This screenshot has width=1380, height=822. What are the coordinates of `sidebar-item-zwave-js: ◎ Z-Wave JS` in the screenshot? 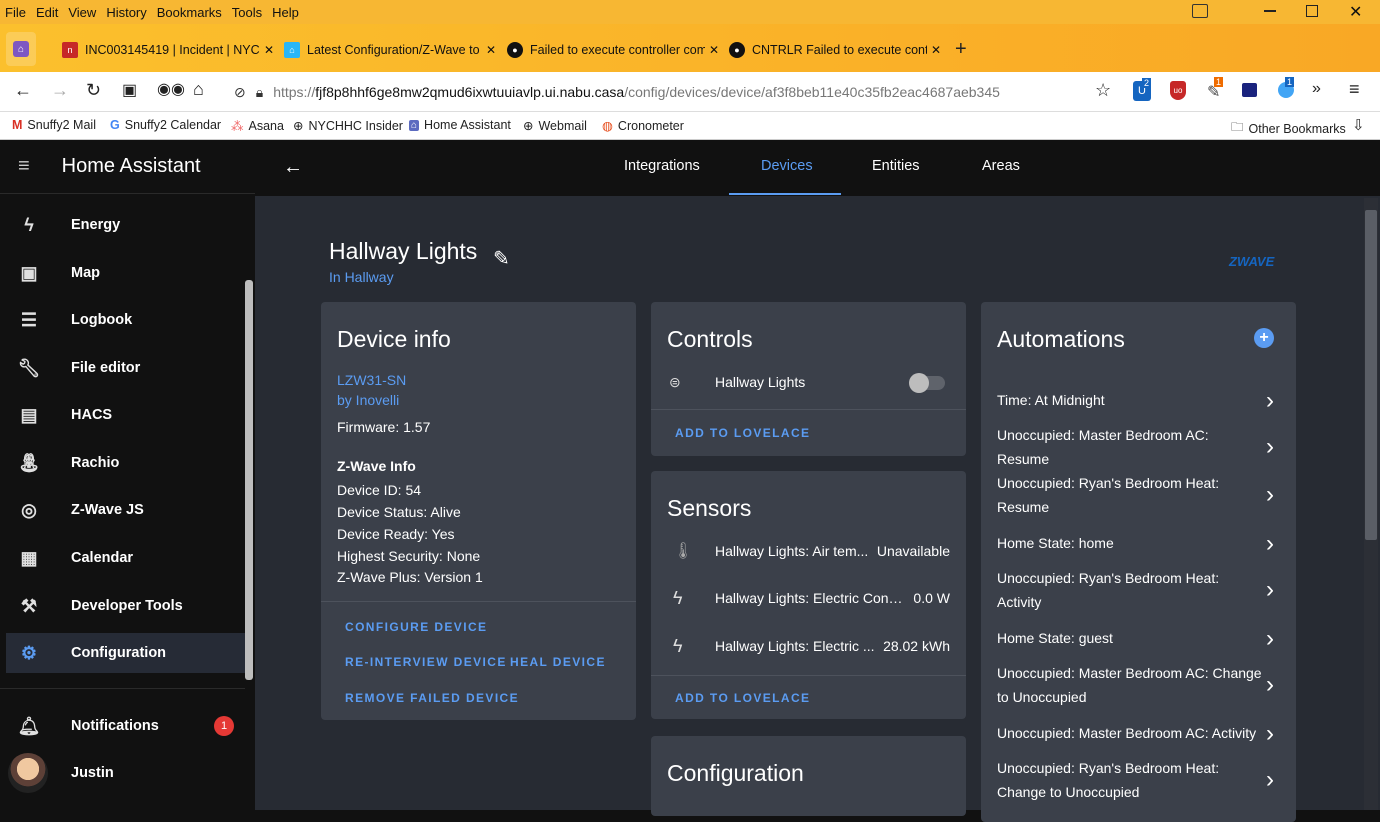 It's located at (122, 510).